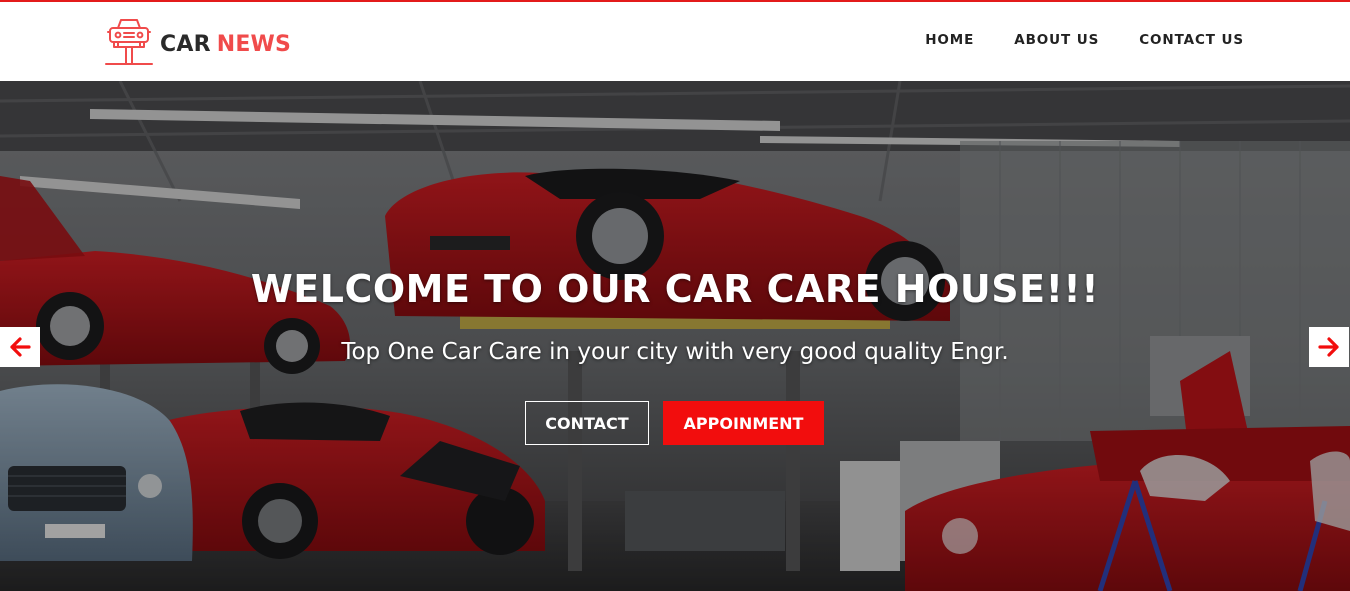 Image resolution: width=1350 pixels, height=591 pixels. What do you see at coordinates (1191, 40) in the screenshot?
I see `nav-item-contact-us: CONTACT US` at bounding box center [1191, 40].